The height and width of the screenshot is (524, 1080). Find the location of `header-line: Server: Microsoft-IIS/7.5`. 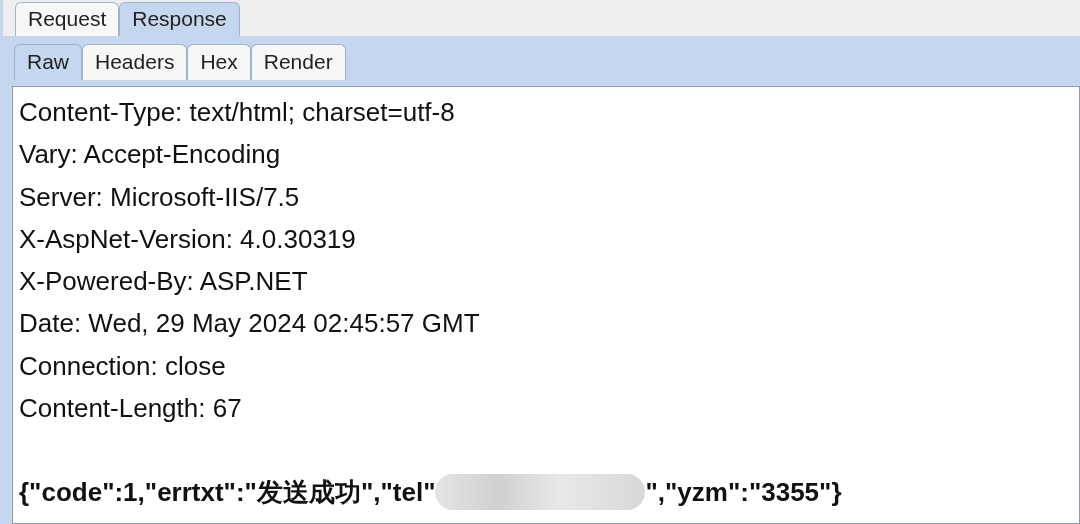

header-line: Server: Microsoft-IIS/7.5 is located at coordinates (160, 197).